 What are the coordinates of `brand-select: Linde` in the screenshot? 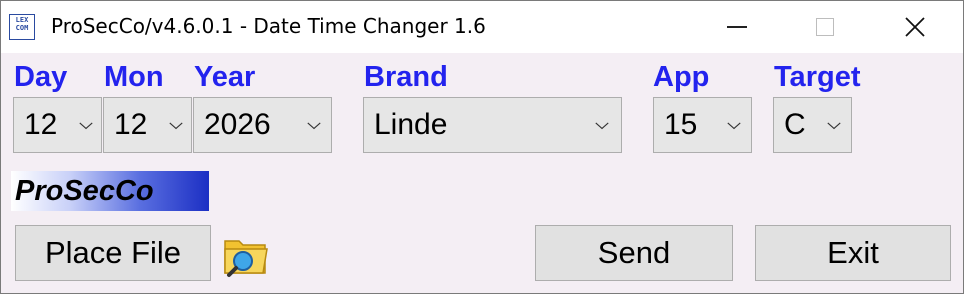 It's located at (492, 125).